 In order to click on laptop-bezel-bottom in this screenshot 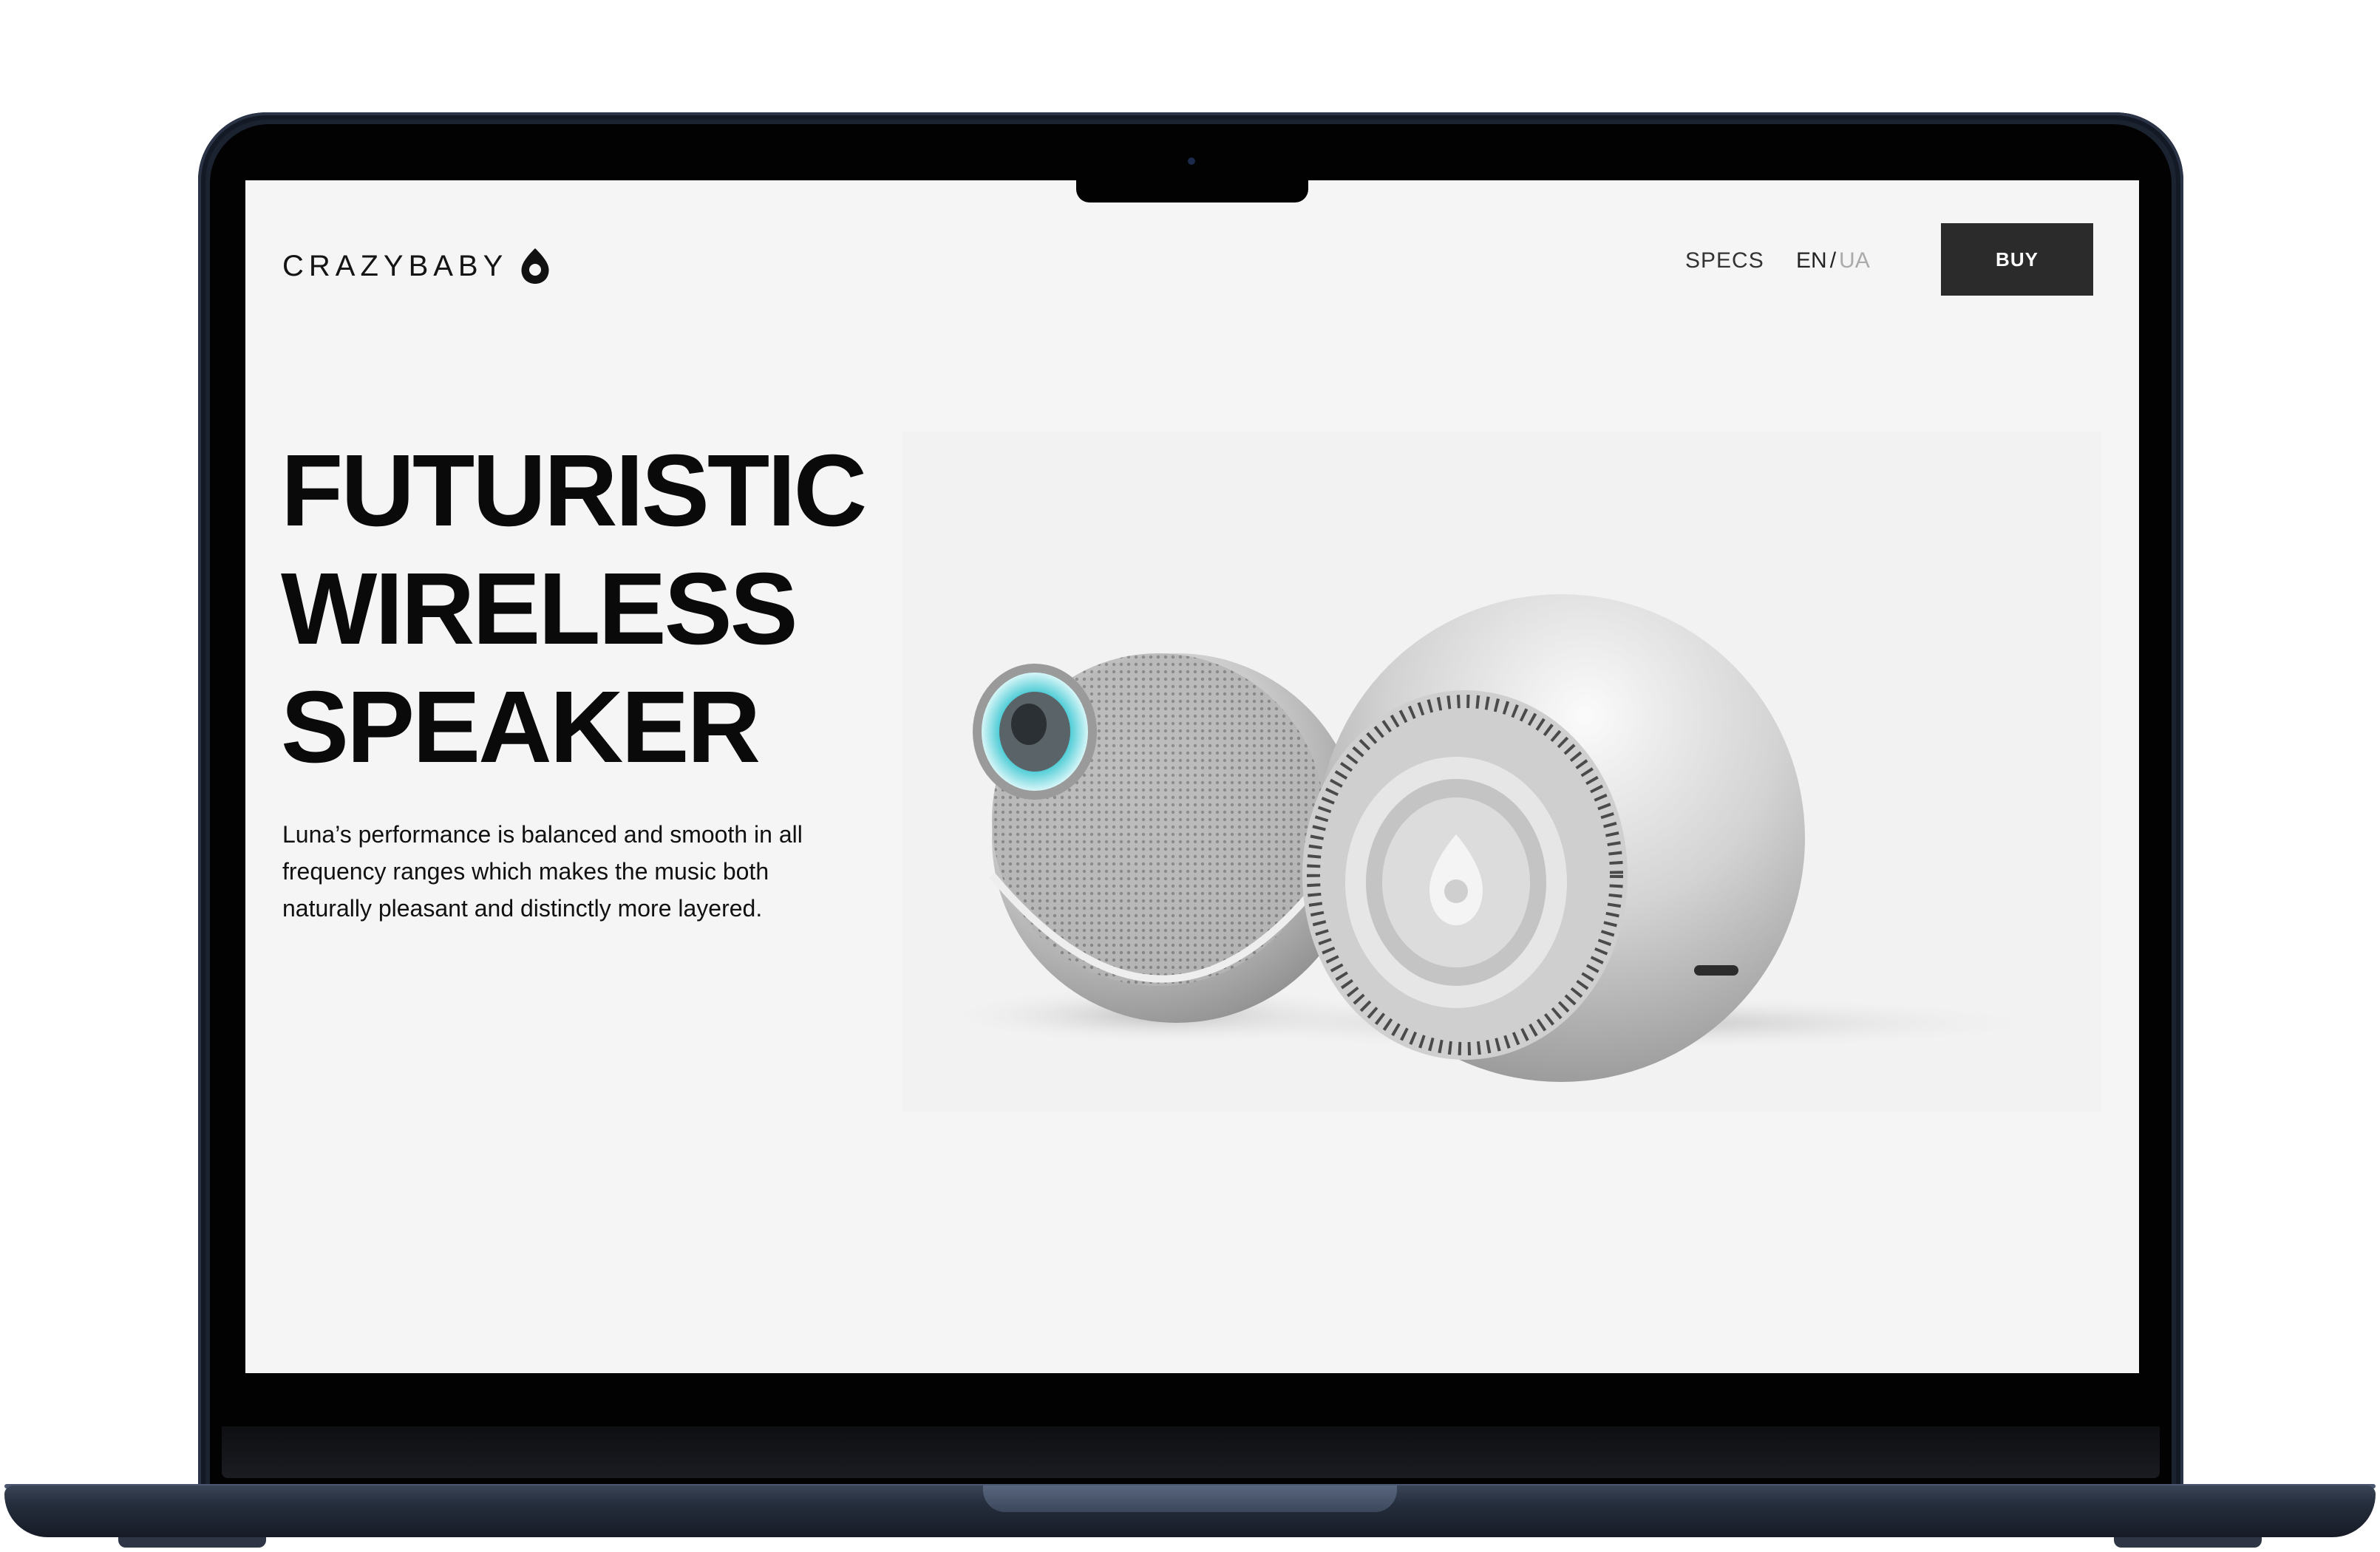, I will do `click(1191, 1452)`.